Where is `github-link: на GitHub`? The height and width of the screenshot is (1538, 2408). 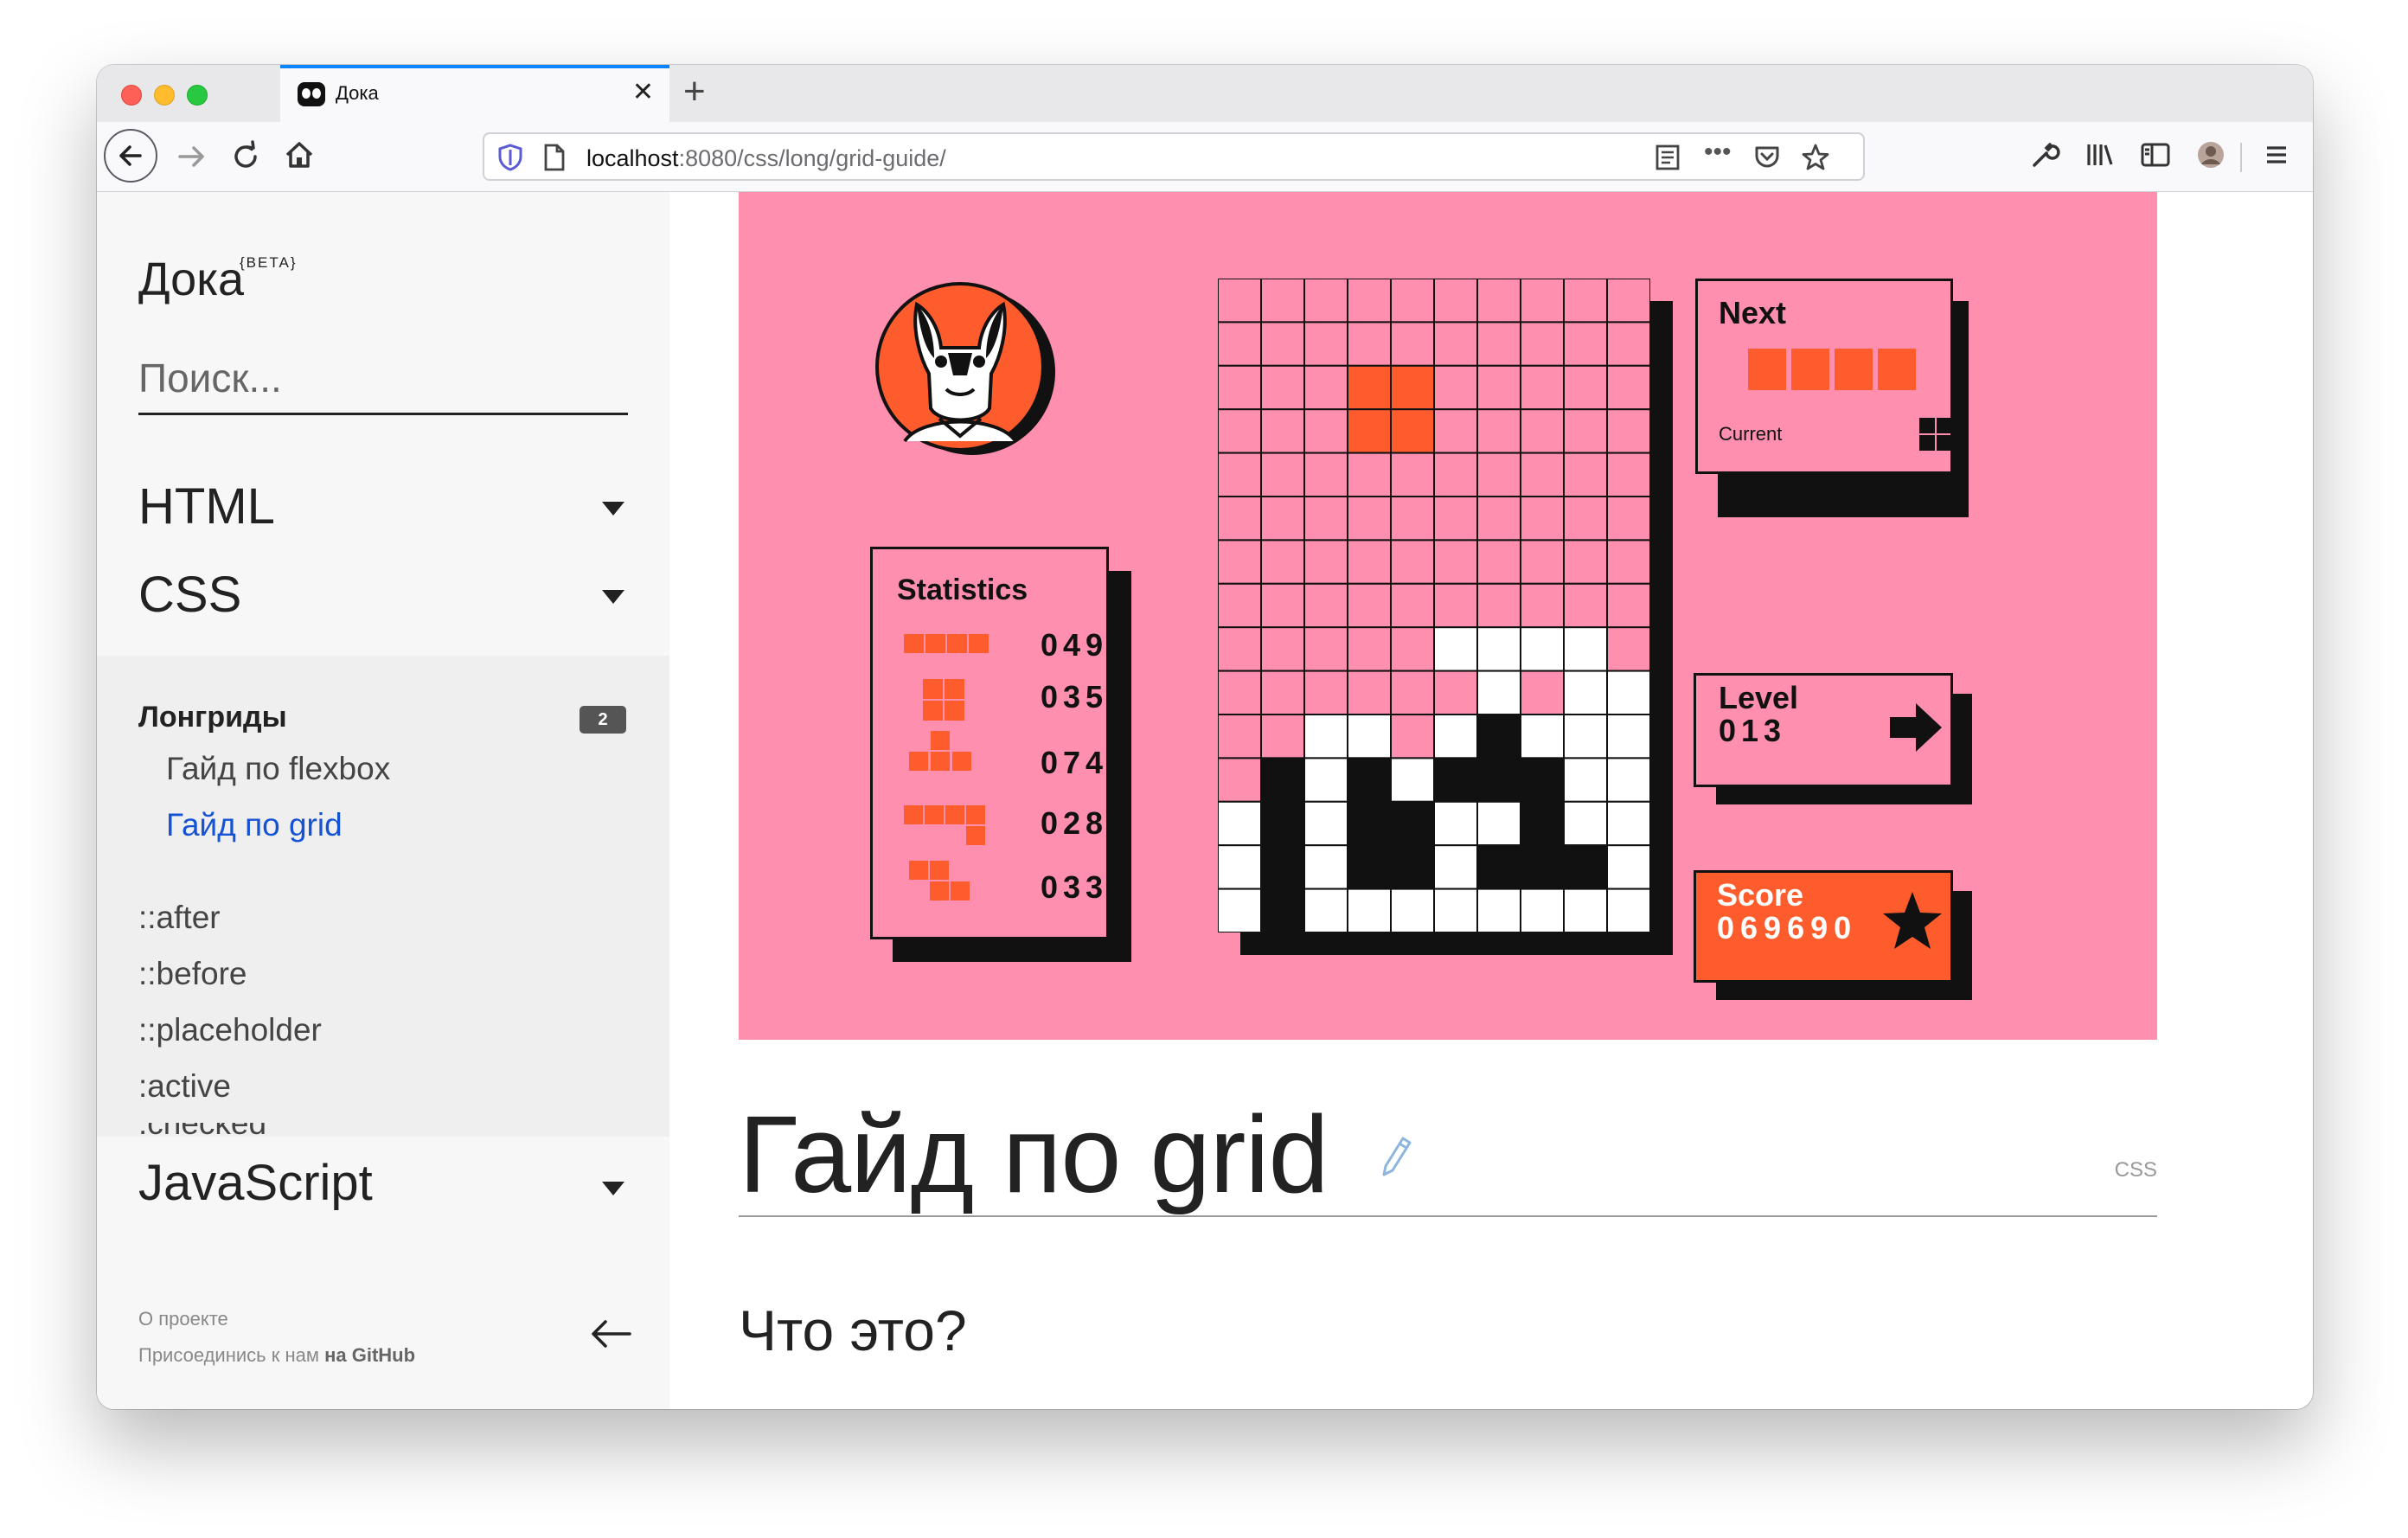 github-link: на GitHub is located at coordinates (369, 1355).